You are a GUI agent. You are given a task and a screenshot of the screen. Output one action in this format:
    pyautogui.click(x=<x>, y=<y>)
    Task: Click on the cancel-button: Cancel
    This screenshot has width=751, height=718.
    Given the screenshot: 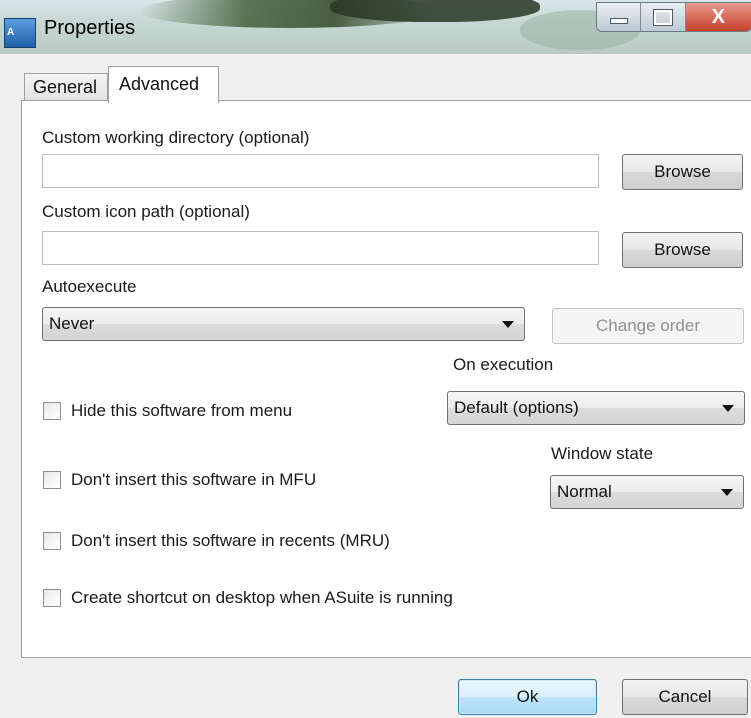 What is the action you would take?
    pyautogui.click(x=685, y=697)
    